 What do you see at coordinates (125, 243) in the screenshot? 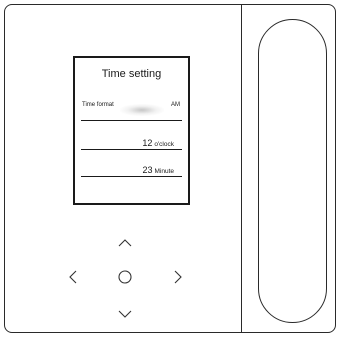
I see `chevron-up-icon` at bounding box center [125, 243].